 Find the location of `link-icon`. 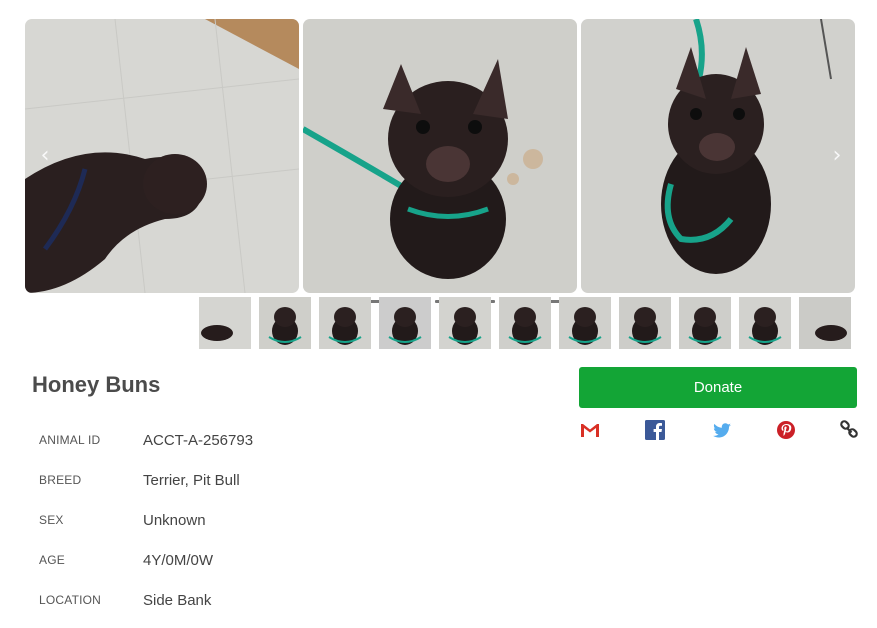

link-icon is located at coordinates (849, 429).